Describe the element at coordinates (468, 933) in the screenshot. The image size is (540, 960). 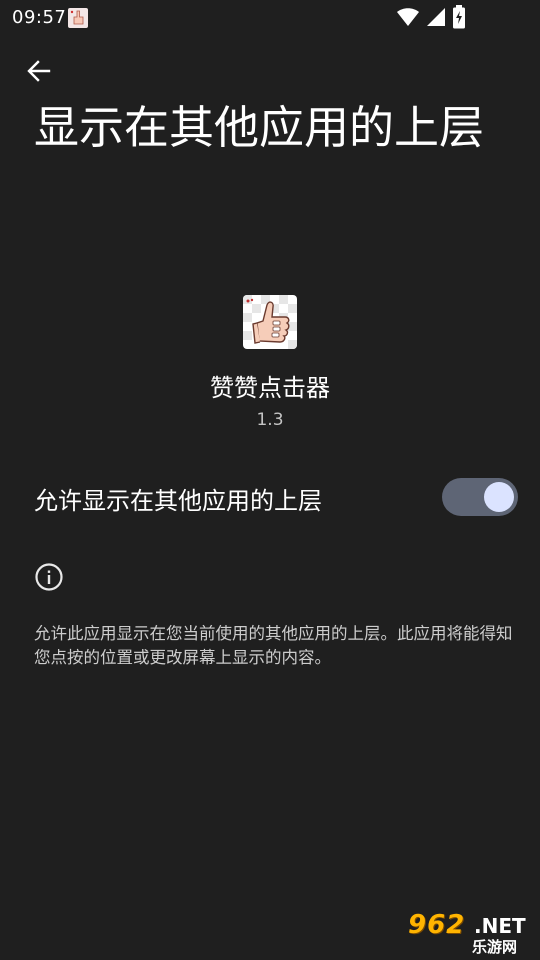
I see `watermark-logo: 962 .NET 乐游网` at that location.